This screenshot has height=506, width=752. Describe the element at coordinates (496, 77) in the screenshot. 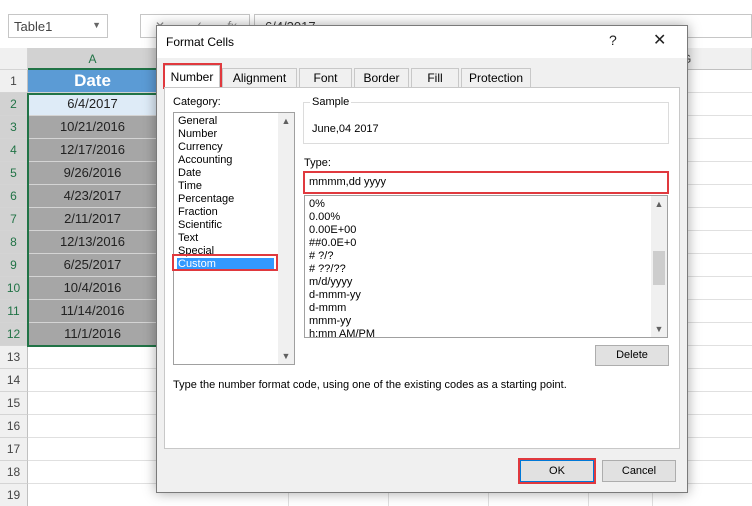

I see `tab-protection: Protection` at that location.